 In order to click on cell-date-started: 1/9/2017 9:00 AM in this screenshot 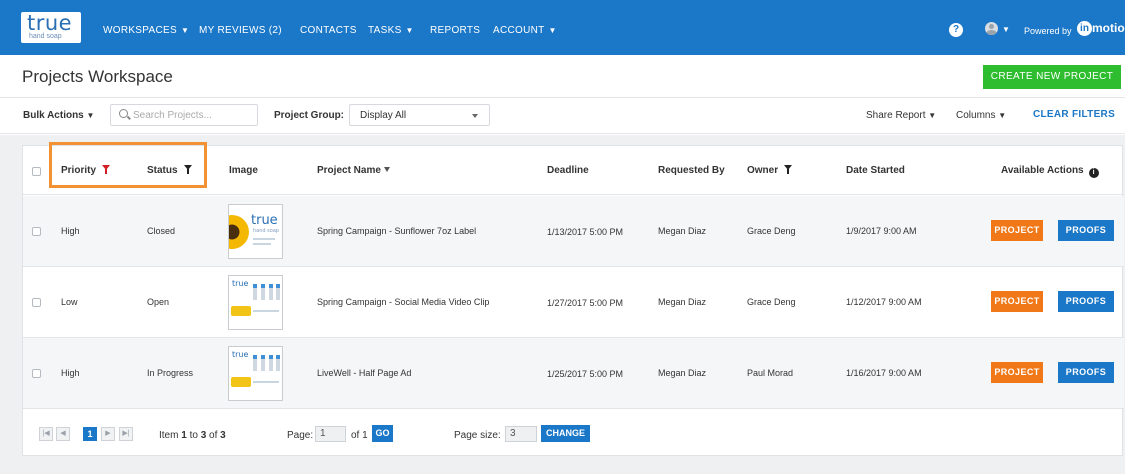, I will do `click(881, 231)`.